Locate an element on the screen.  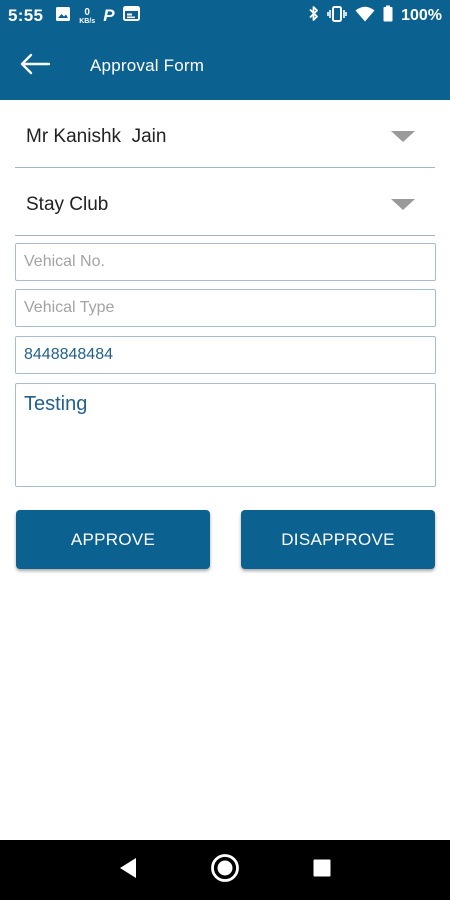
nav-home-button is located at coordinates (225, 870).